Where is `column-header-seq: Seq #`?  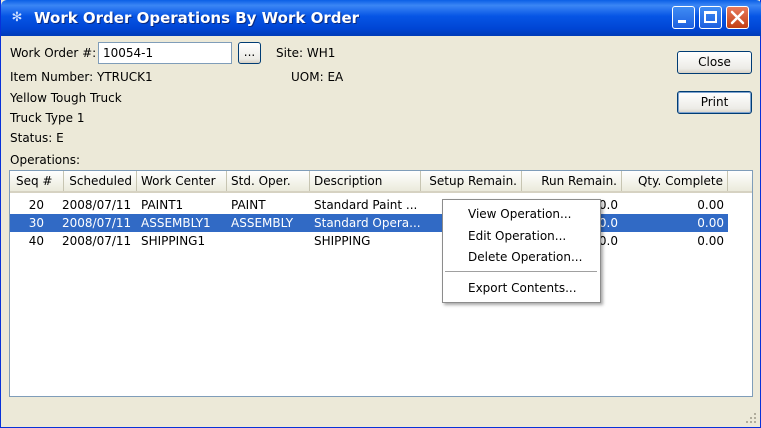
column-header-seq: Seq # is located at coordinates (37, 181).